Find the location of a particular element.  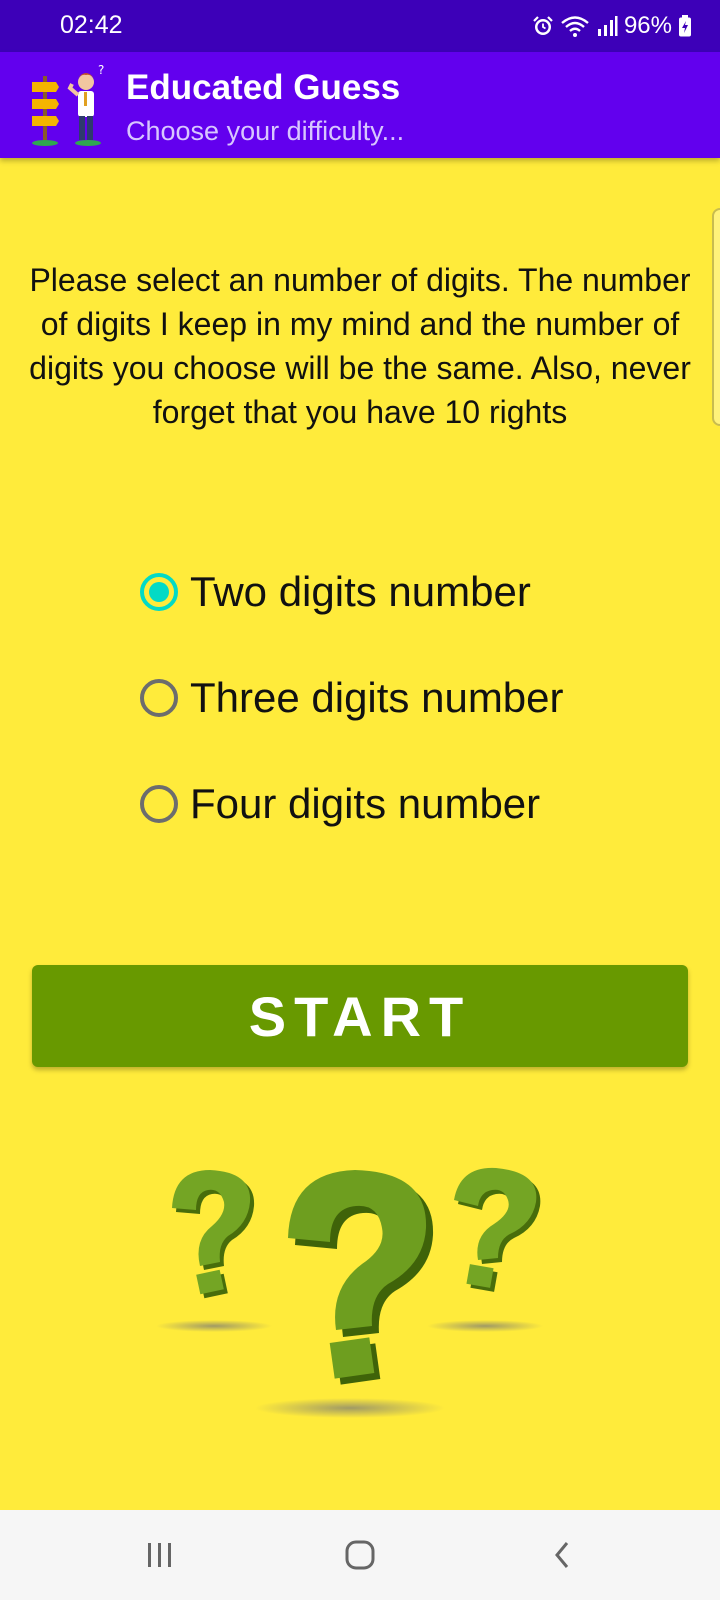

battery-charging-icon is located at coordinates (685, 26).